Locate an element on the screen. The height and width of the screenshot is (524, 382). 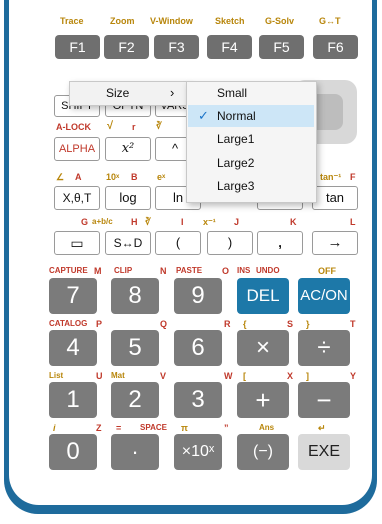
atan-label: tan⁻¹ is located at coordinates (331, 177).